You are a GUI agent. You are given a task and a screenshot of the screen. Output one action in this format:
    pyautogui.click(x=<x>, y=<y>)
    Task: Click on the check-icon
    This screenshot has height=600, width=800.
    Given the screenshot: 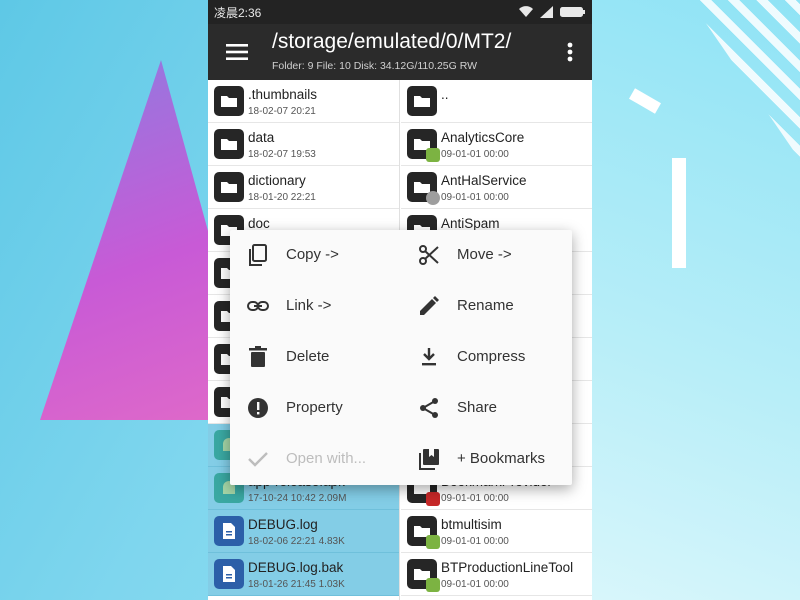 What is the action you would take?
    pyautogui.click(x=258, y=459)
    